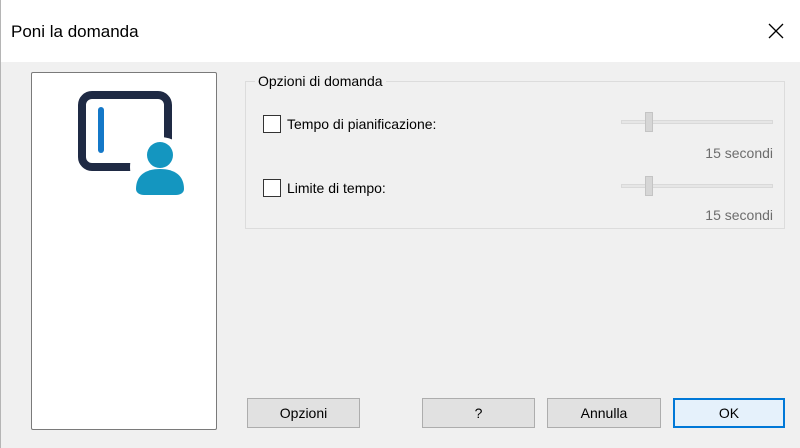 The image size is (800, 448). I want to click on title-bar: Poni la domanda, so click(400, 31).